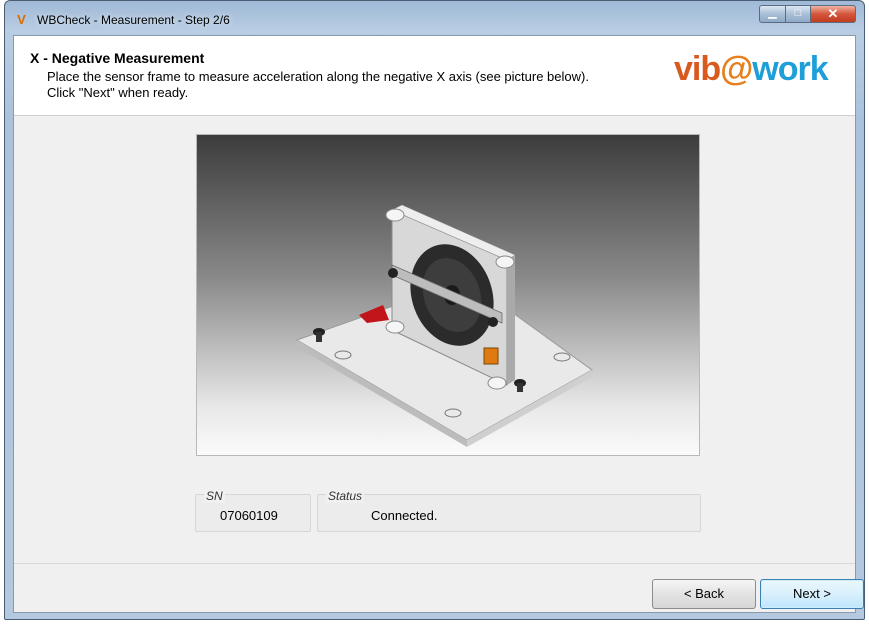  I want to click on status-group: Status Connected., so click(509, 510).